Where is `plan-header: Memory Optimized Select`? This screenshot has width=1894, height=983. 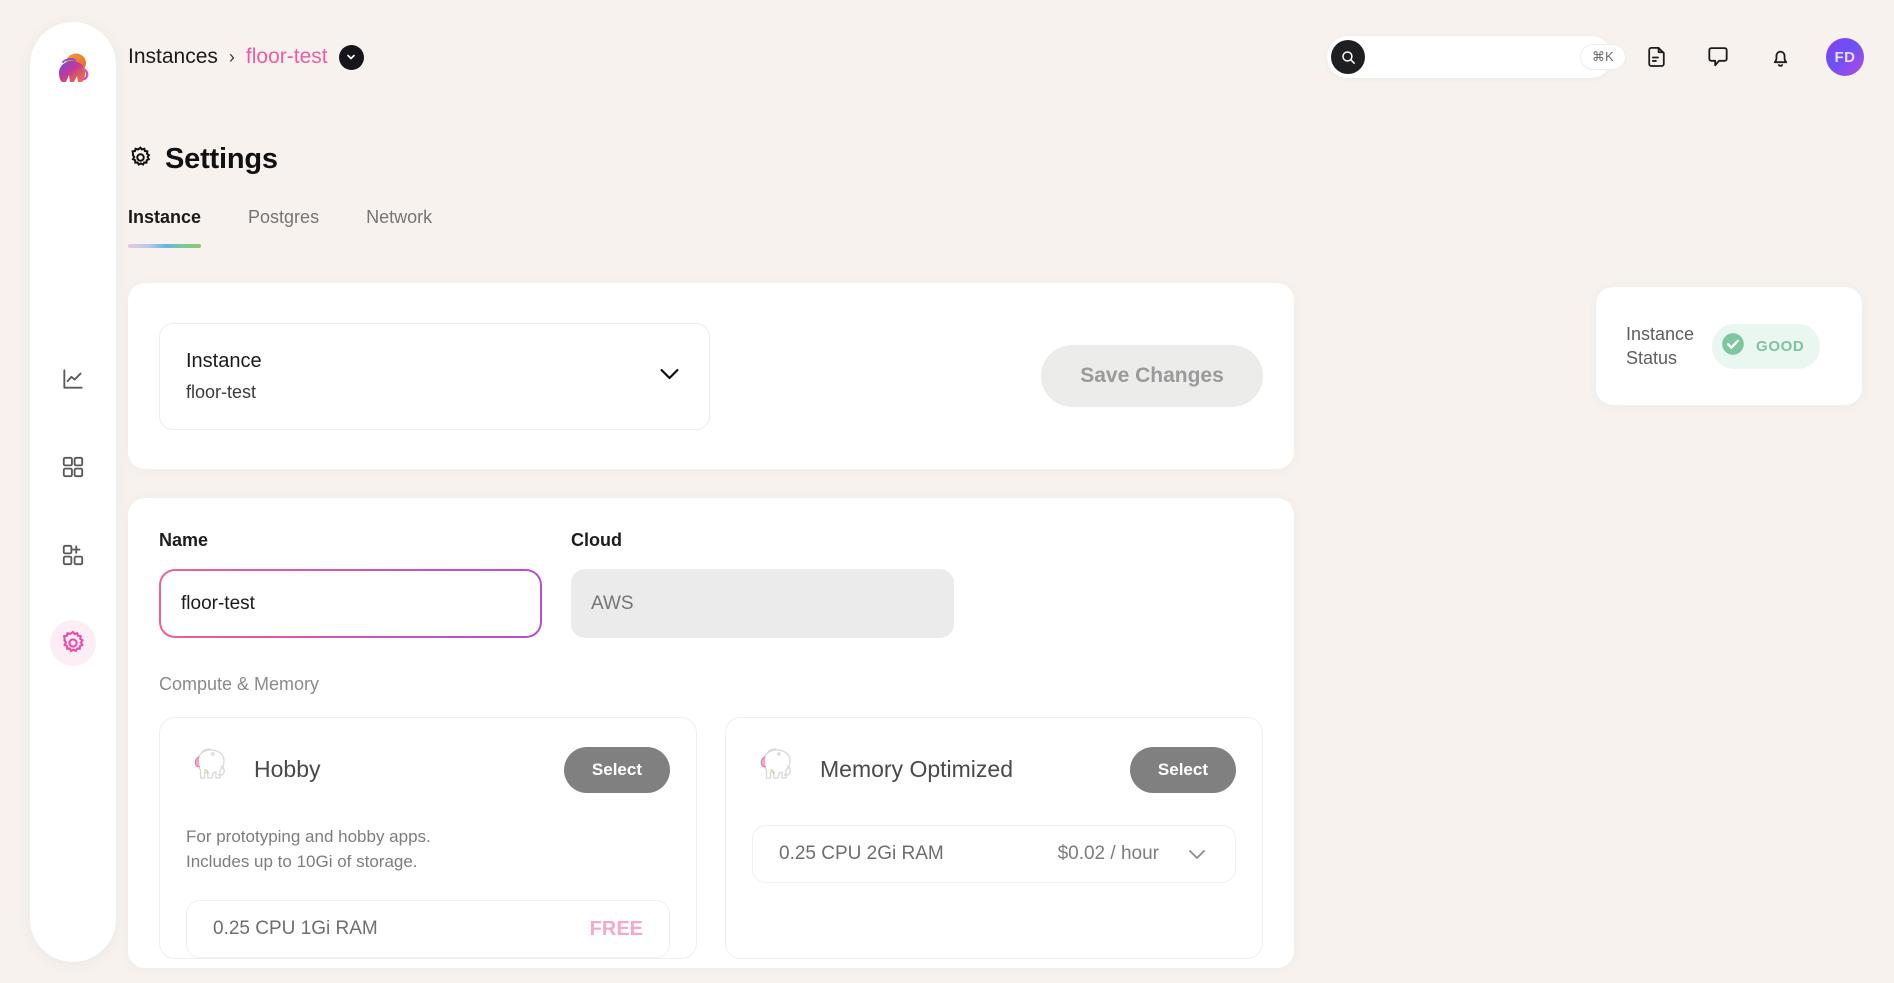 plan-header: Memory Optimized Select is located at coordinates (994, 769).